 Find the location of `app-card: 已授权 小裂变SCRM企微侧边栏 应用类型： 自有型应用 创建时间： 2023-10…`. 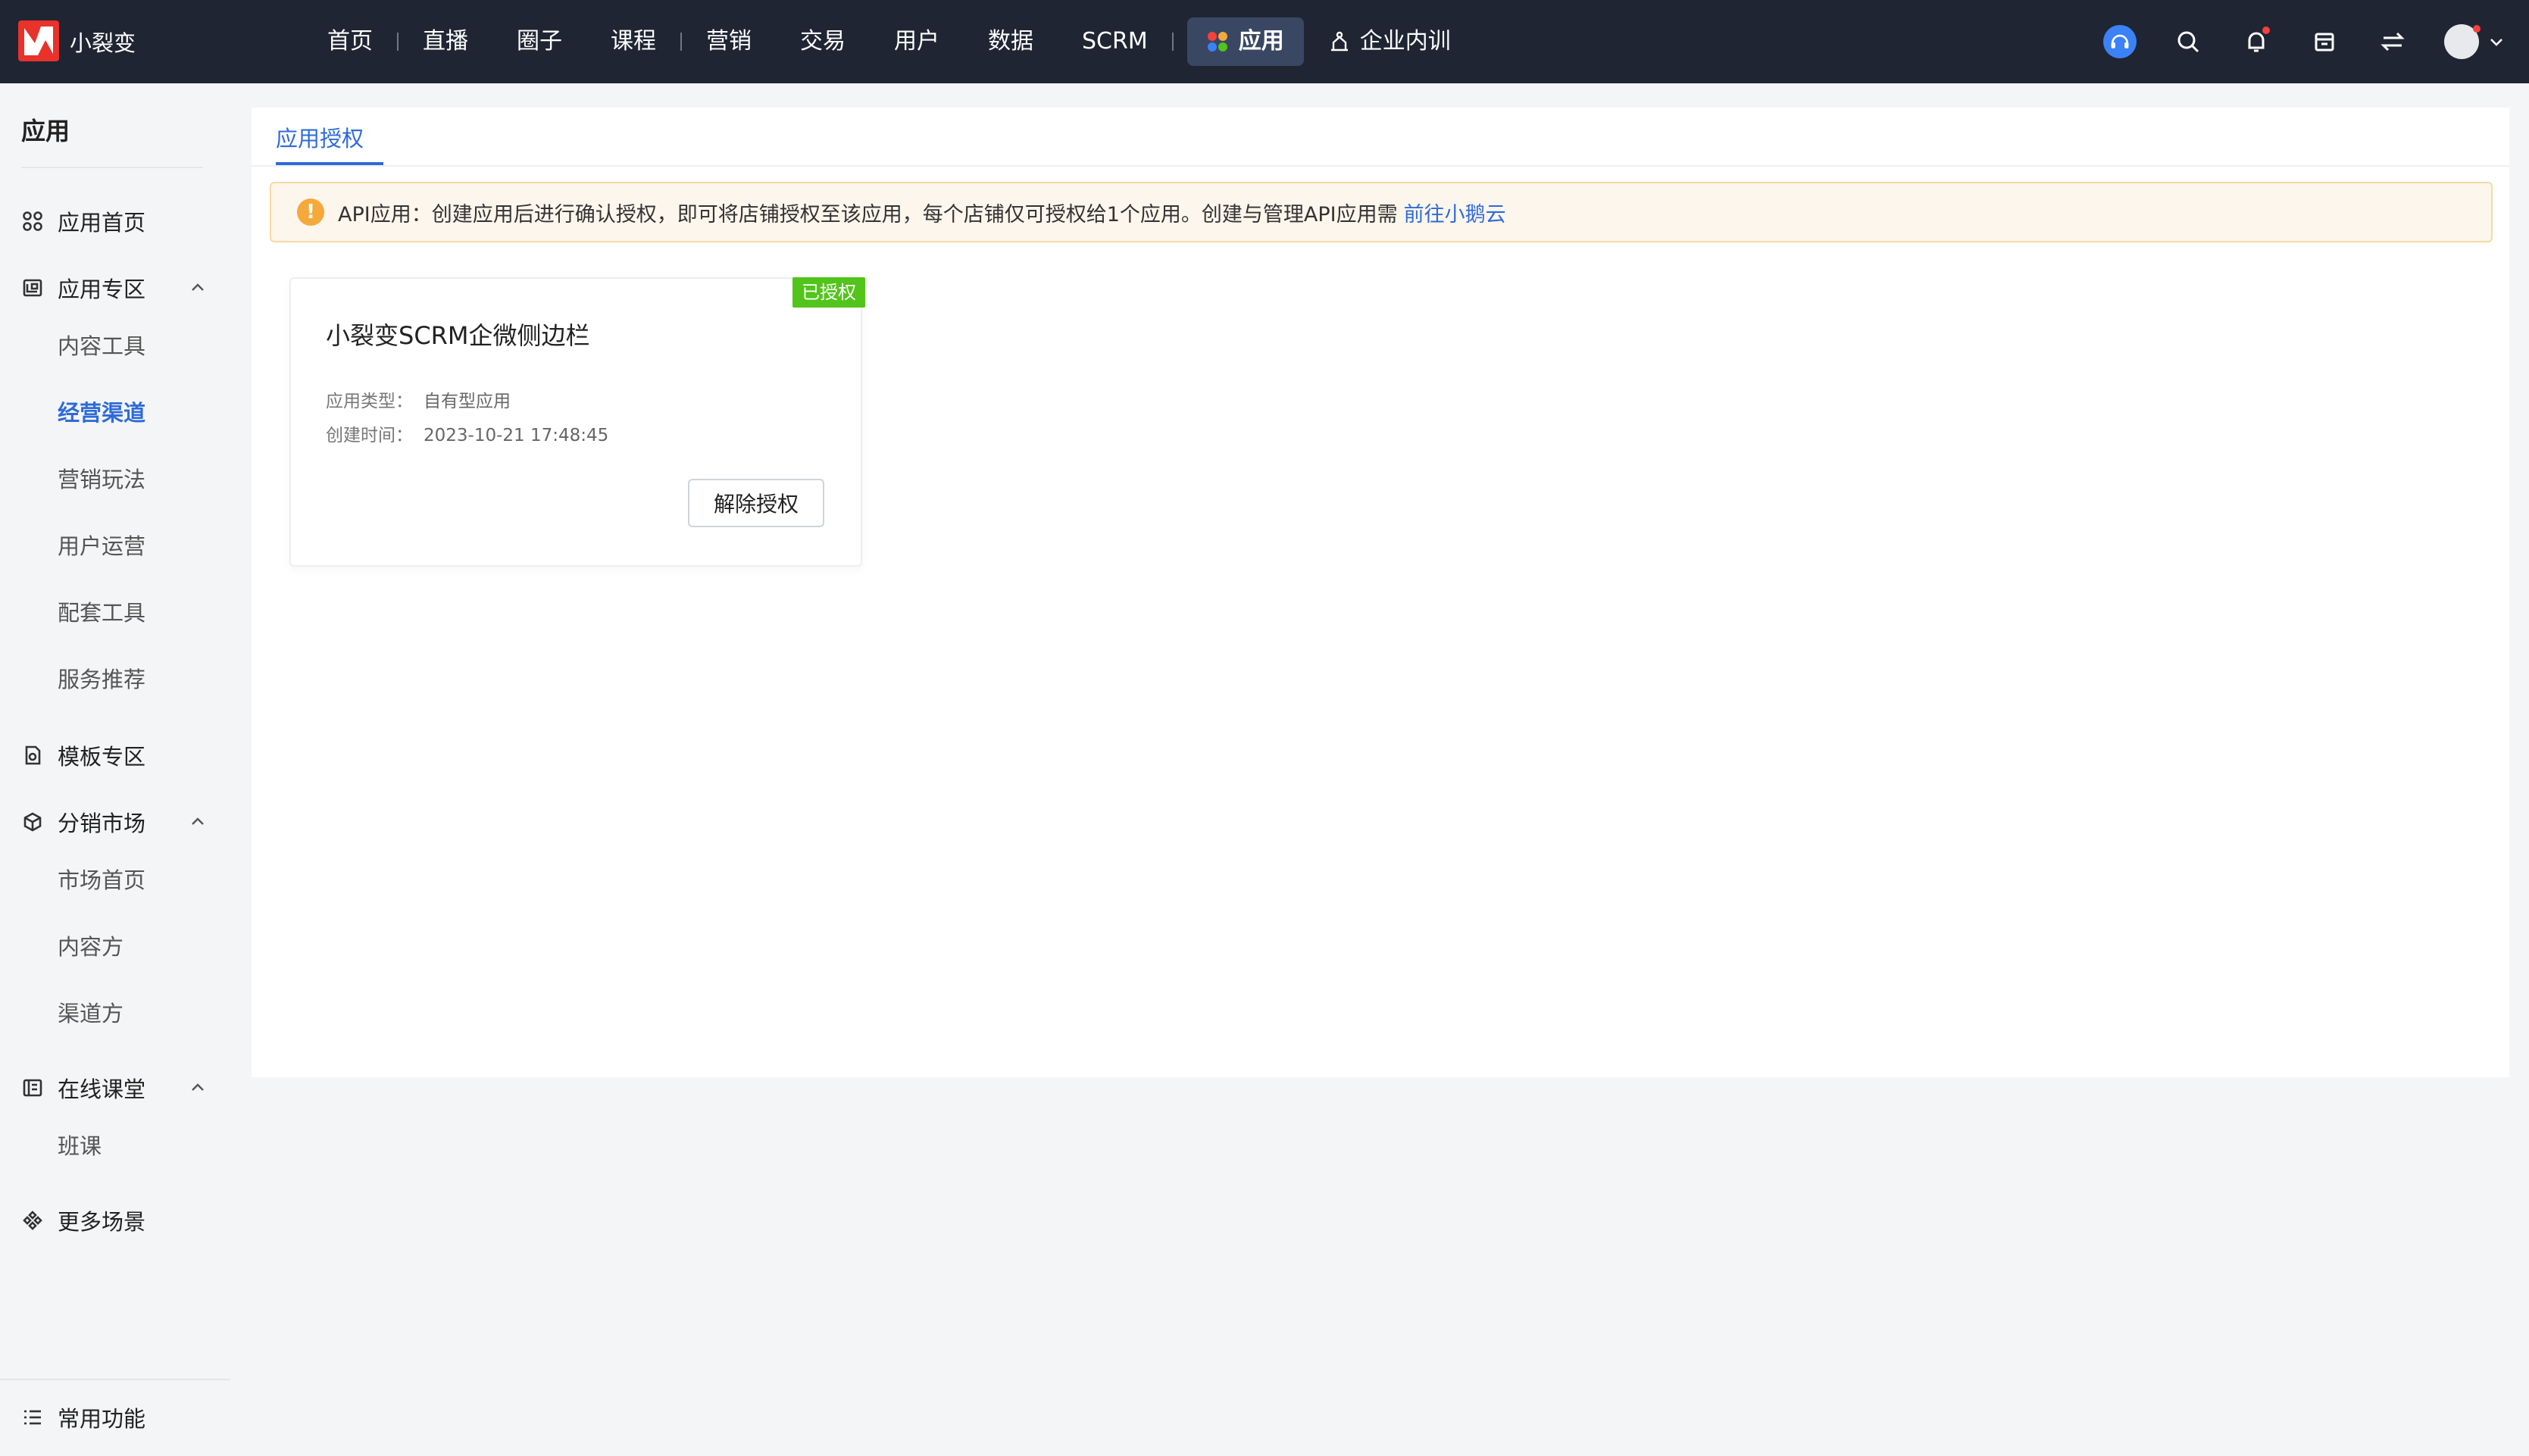

app-card: 已授权 小裂变SCRM企微侧边栏 应用类型： 自有型应用 创建时间： 2023-10… is located at coordinates (577, 422).